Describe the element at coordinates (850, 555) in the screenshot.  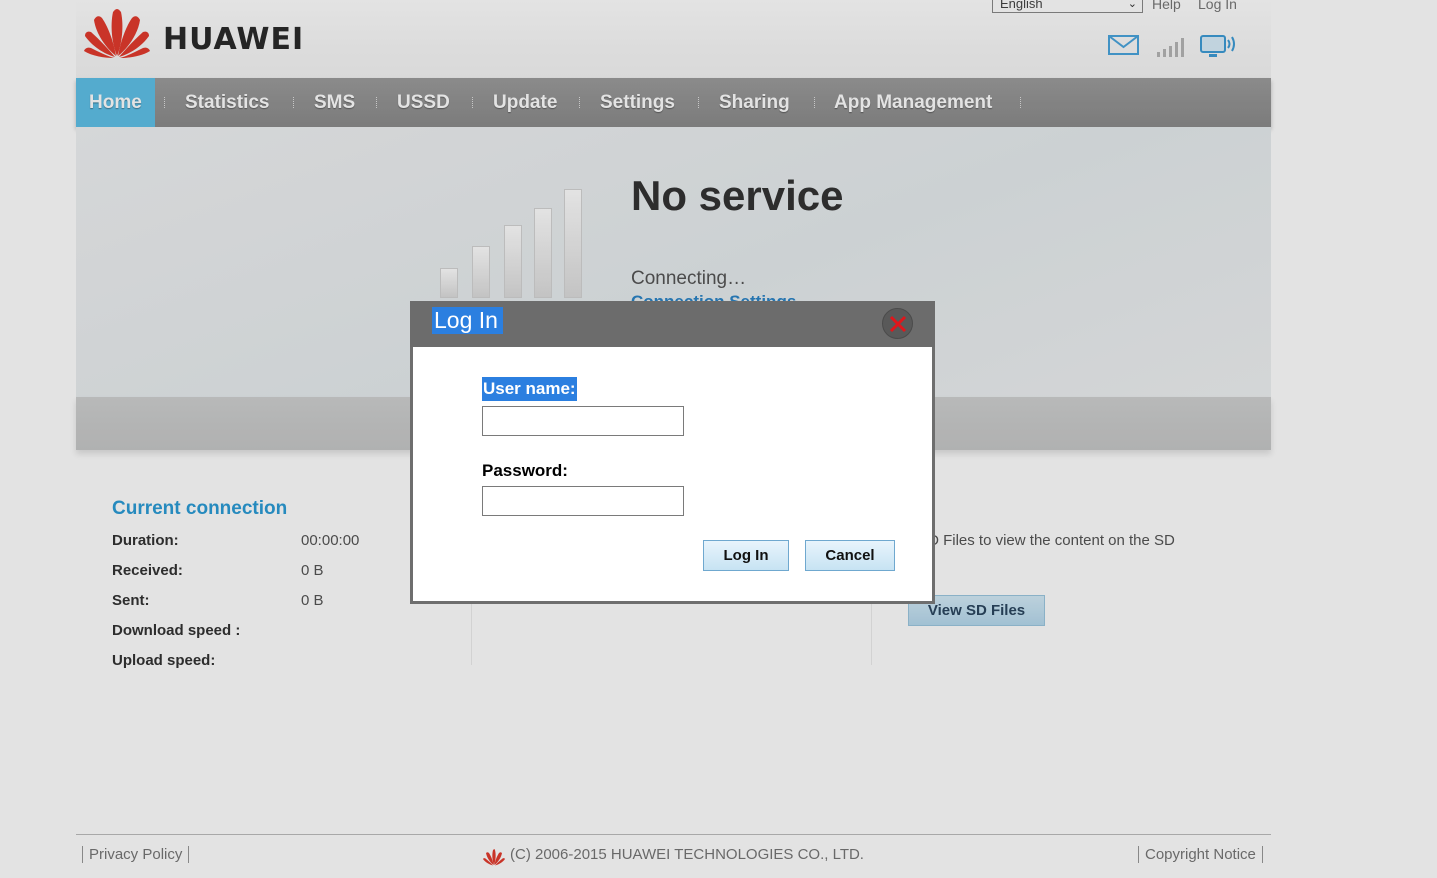
I see `cancel-button: Cancel` at that location.